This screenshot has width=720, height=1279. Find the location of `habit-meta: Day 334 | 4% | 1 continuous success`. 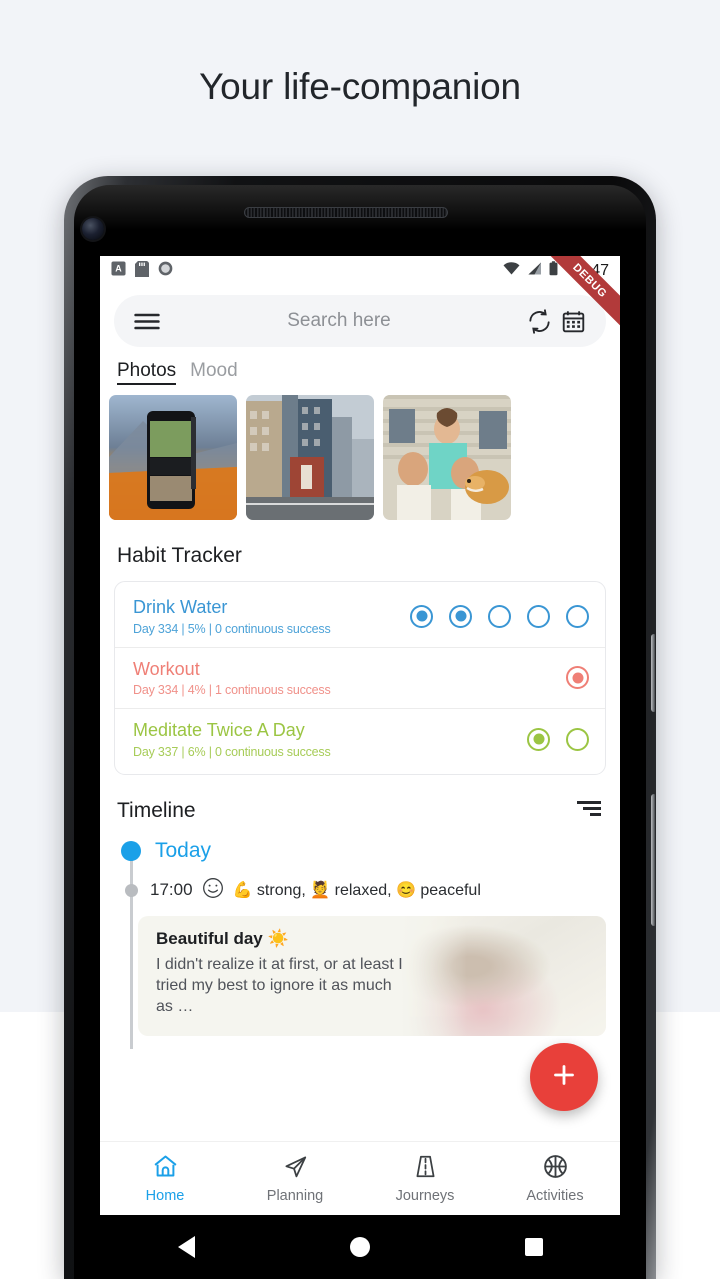

habit-meta: Day 334 | 4% | 1 continuous success is located at coordinates (232, 690).